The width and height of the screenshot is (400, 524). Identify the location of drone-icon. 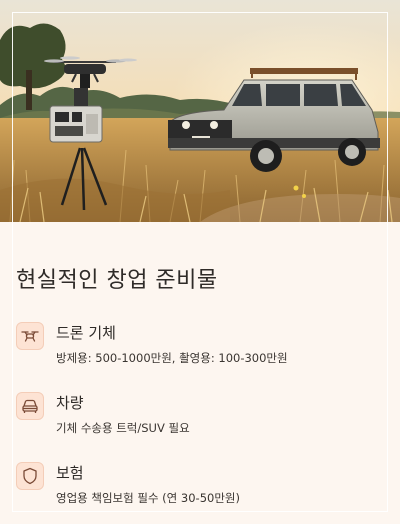
(30, 336).